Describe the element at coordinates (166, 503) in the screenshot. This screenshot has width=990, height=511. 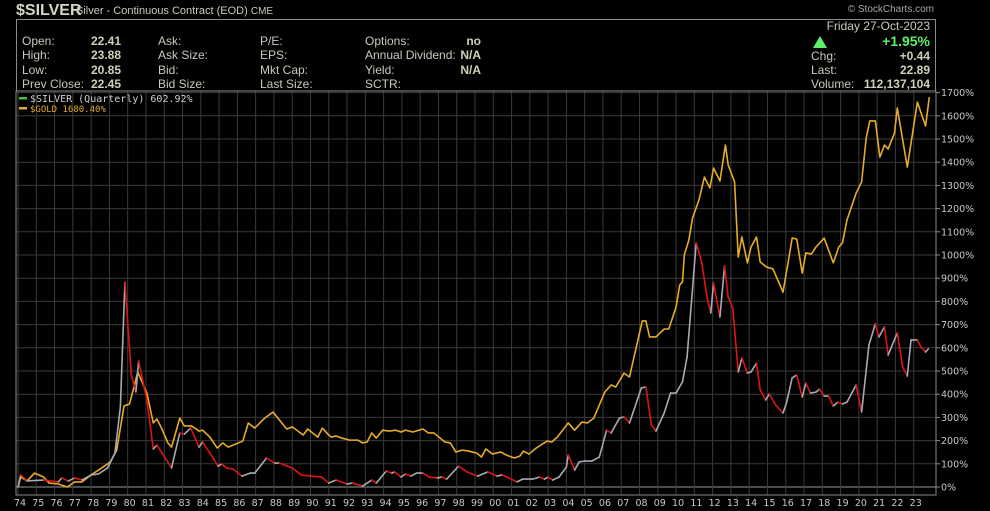
I see `x-tick-label: 82` at that location.